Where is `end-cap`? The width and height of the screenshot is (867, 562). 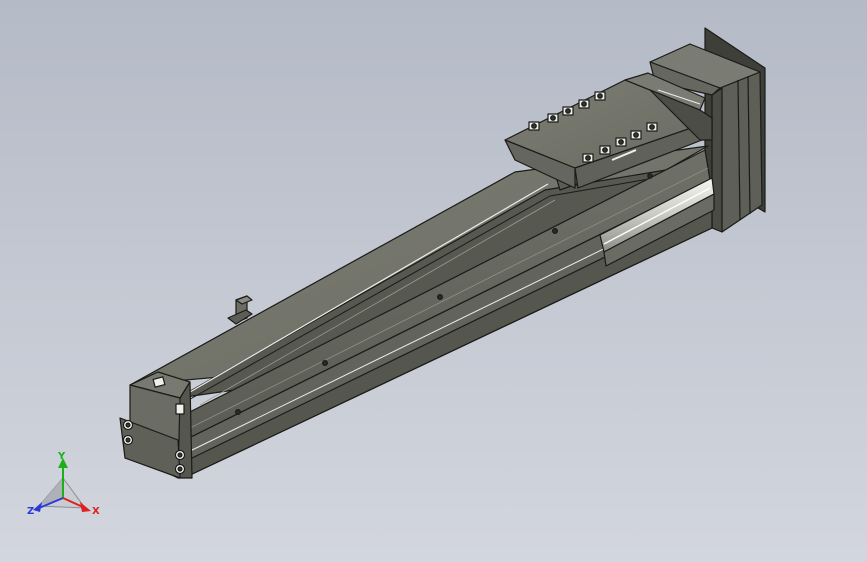
end-cap is located at coordinates (156, 425).